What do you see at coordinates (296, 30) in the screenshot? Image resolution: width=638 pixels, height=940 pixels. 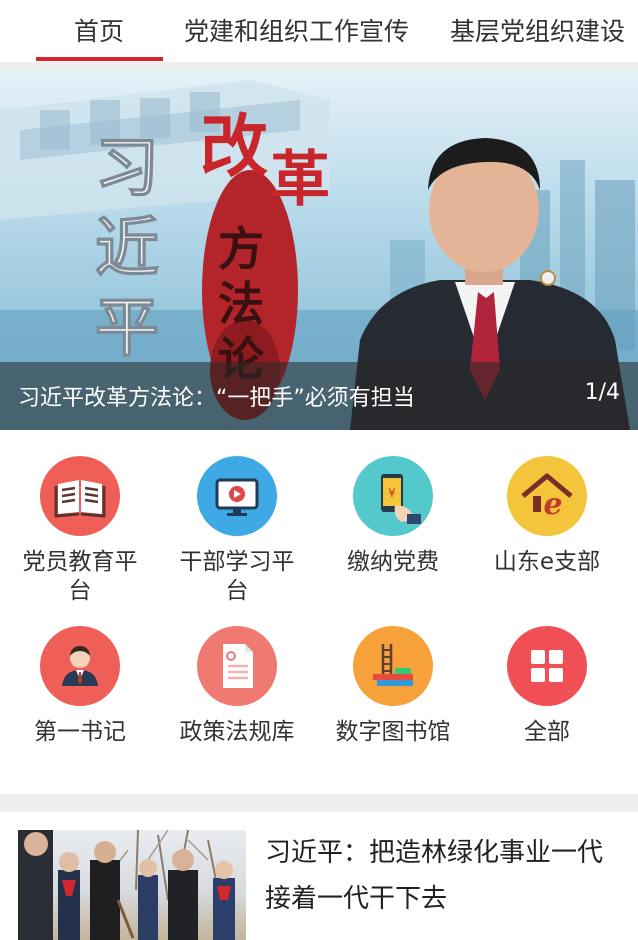 I see `tab-party-building-publicity: 党建和组织工作宣传` at bounding box center [296, 30].